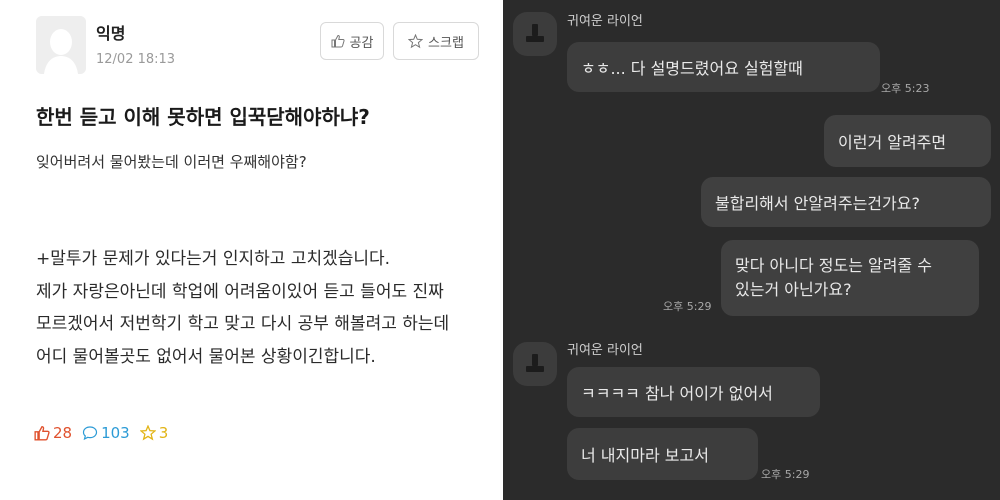 Image resolution: width=1000 pixels, height=500 pixels. I want to click on scrap-button: 스크랩, so click(436, 41).